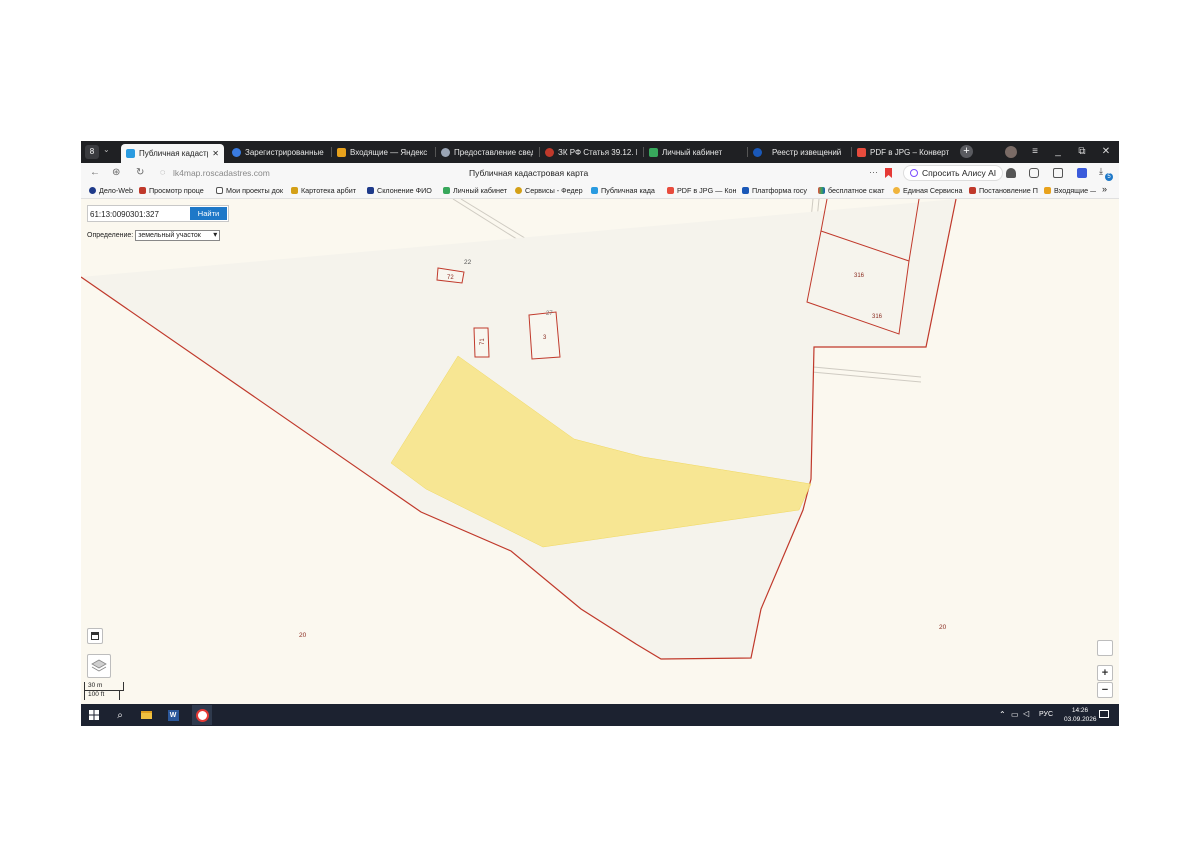 This screenshot has width=1200, height=849. What do you see at coordinates (903, 152) in the screenshot?
I see `tab-pdf-to-jpg: PDF в JPG – Конвертер` at bounding box center [903, 152].